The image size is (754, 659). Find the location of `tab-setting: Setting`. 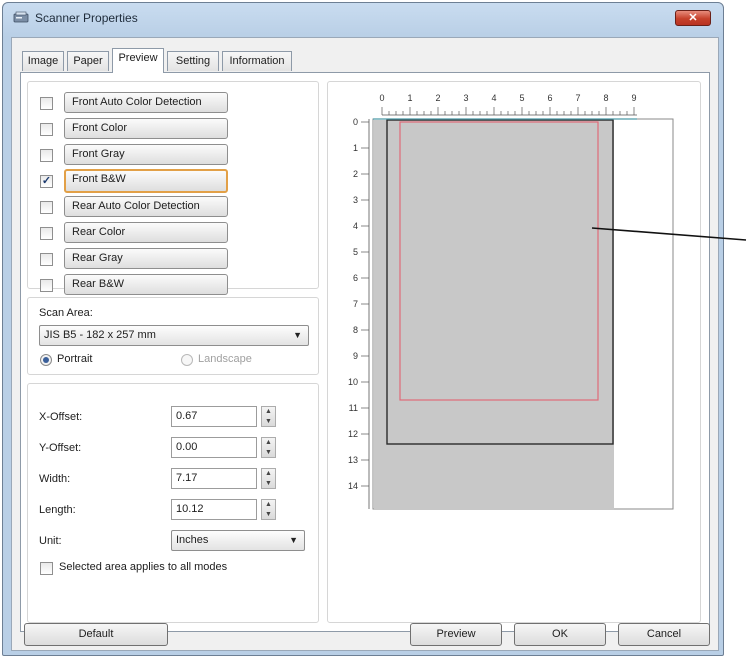

tab-setting: Setting is located at coordinates (193, 61).